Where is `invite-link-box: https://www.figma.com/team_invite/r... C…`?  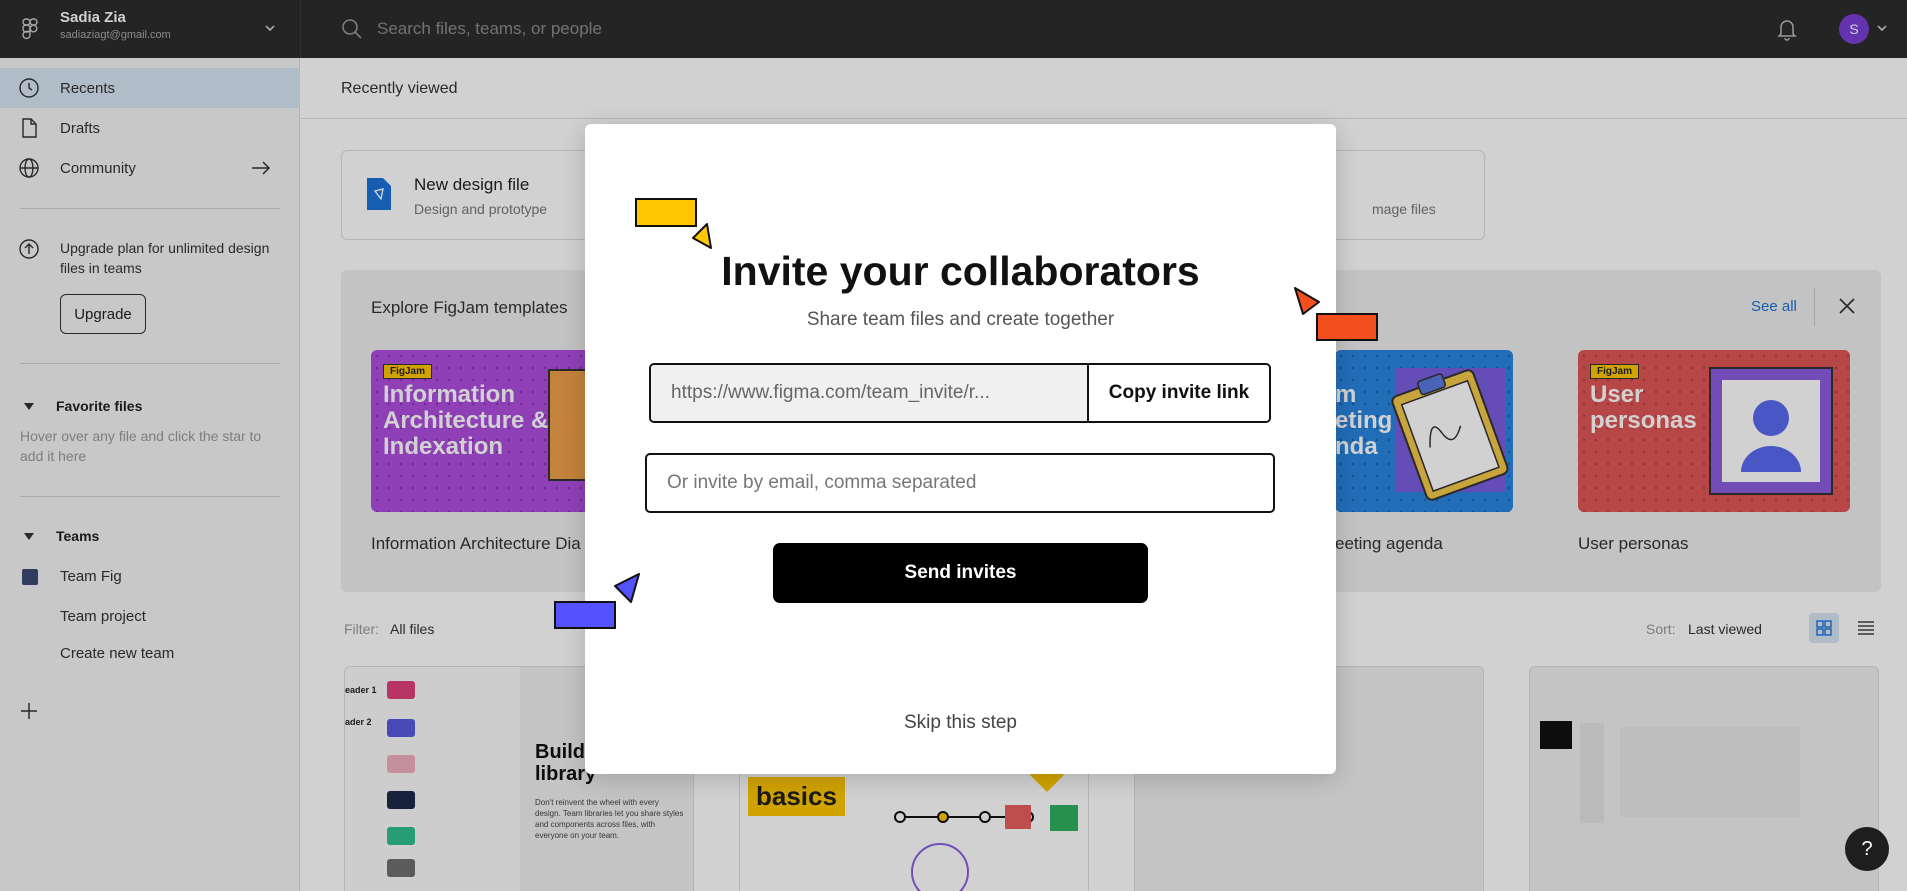
invite-link-box: https://www.figma.com/team_invite/r... C… is located at coordinates (960, 393).